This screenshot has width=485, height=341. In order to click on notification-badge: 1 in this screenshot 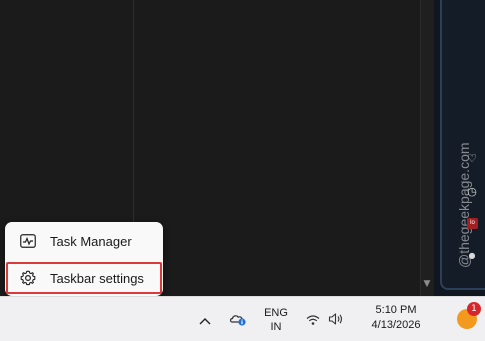, I will do `click(474, 309)`.